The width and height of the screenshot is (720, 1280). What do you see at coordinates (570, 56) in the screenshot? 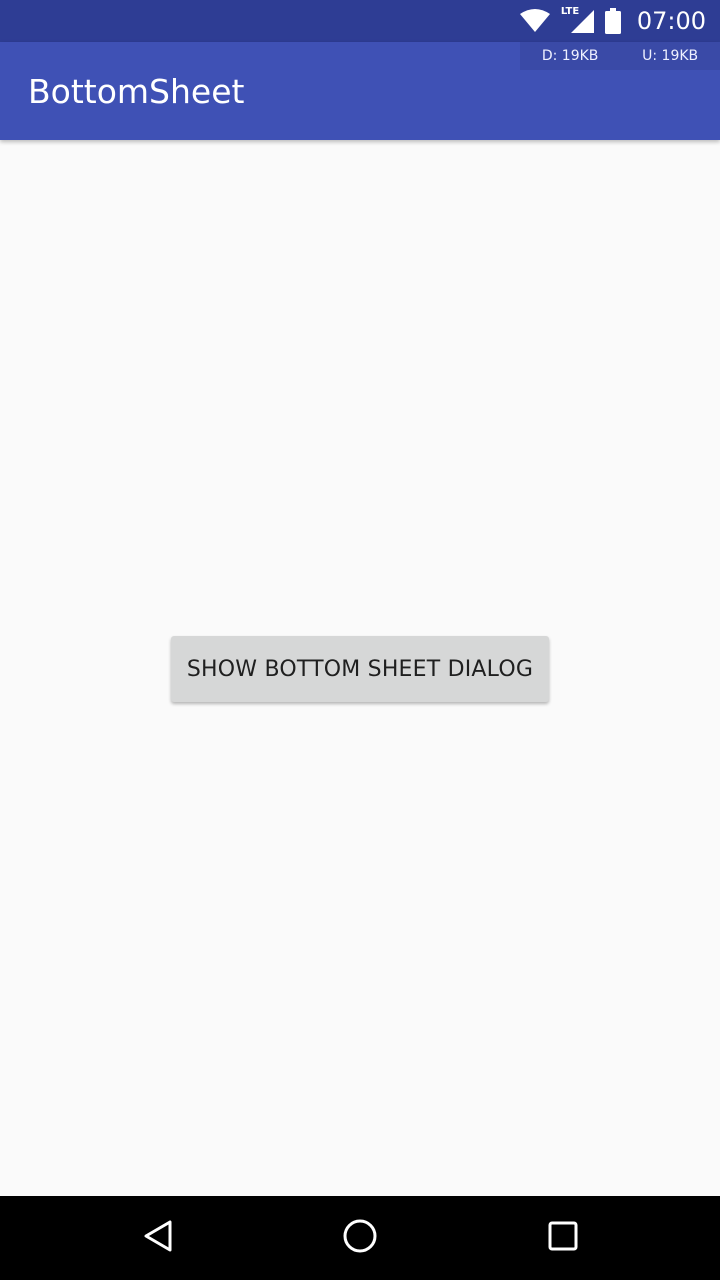
I see `download-speed: D: 19KB` at bounding box center [570, 56].